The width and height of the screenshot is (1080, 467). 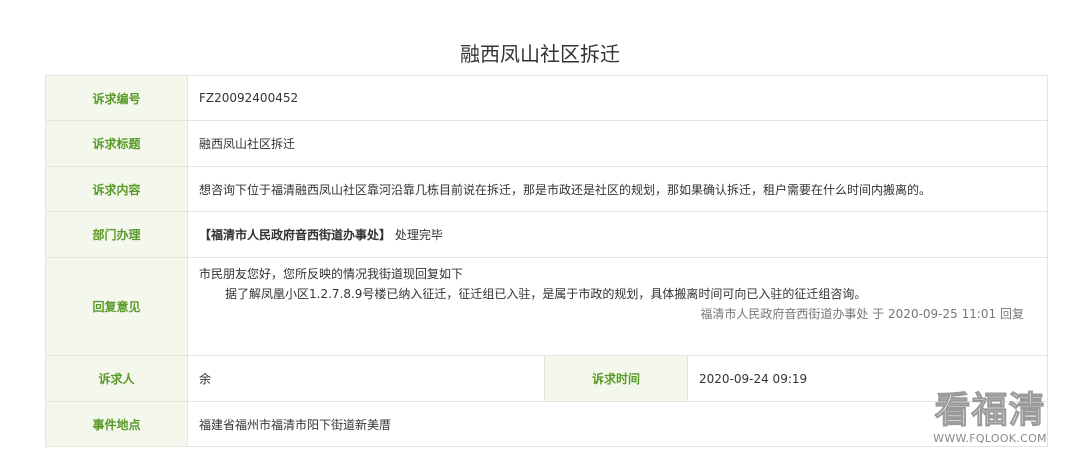 I want to click on department-name: 【福清市人民政府音西街道办事处】, so click(x=295, y=235).